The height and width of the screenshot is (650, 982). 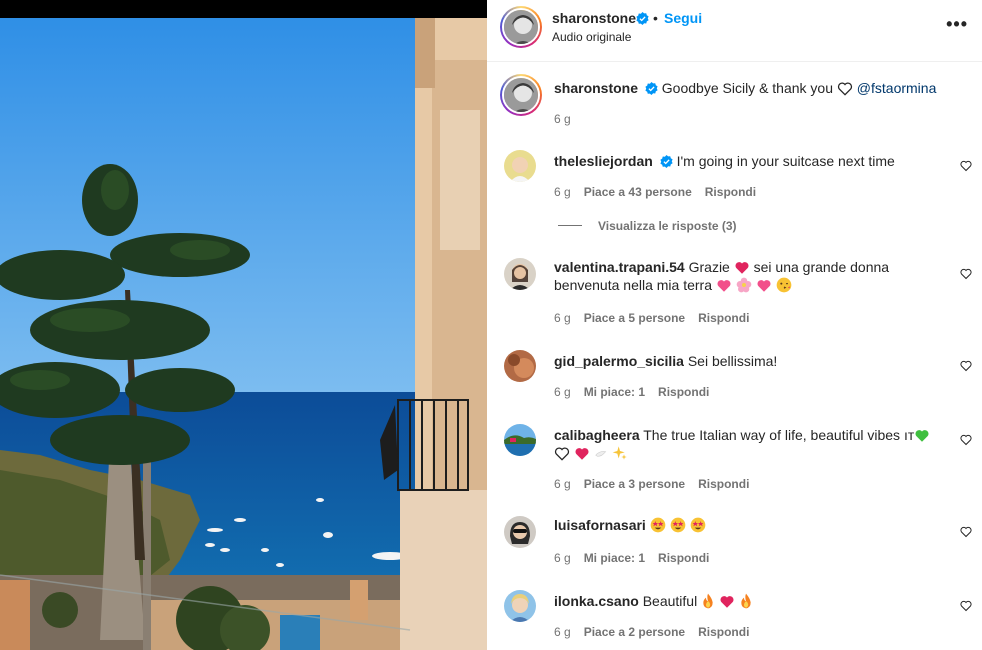 I want to click on caption-text: Goodbye Sicily & thank you, so click(x=747, y=88).